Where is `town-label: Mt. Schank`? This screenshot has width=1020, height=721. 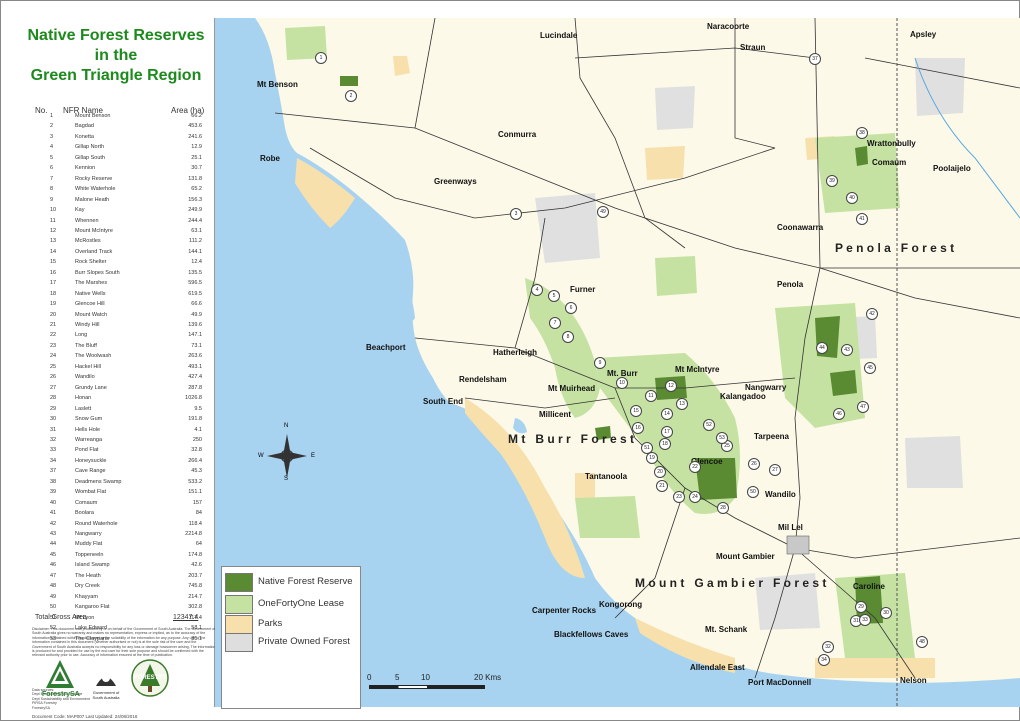 town-label: Mt. Schank is located at coordinates (726, 629).